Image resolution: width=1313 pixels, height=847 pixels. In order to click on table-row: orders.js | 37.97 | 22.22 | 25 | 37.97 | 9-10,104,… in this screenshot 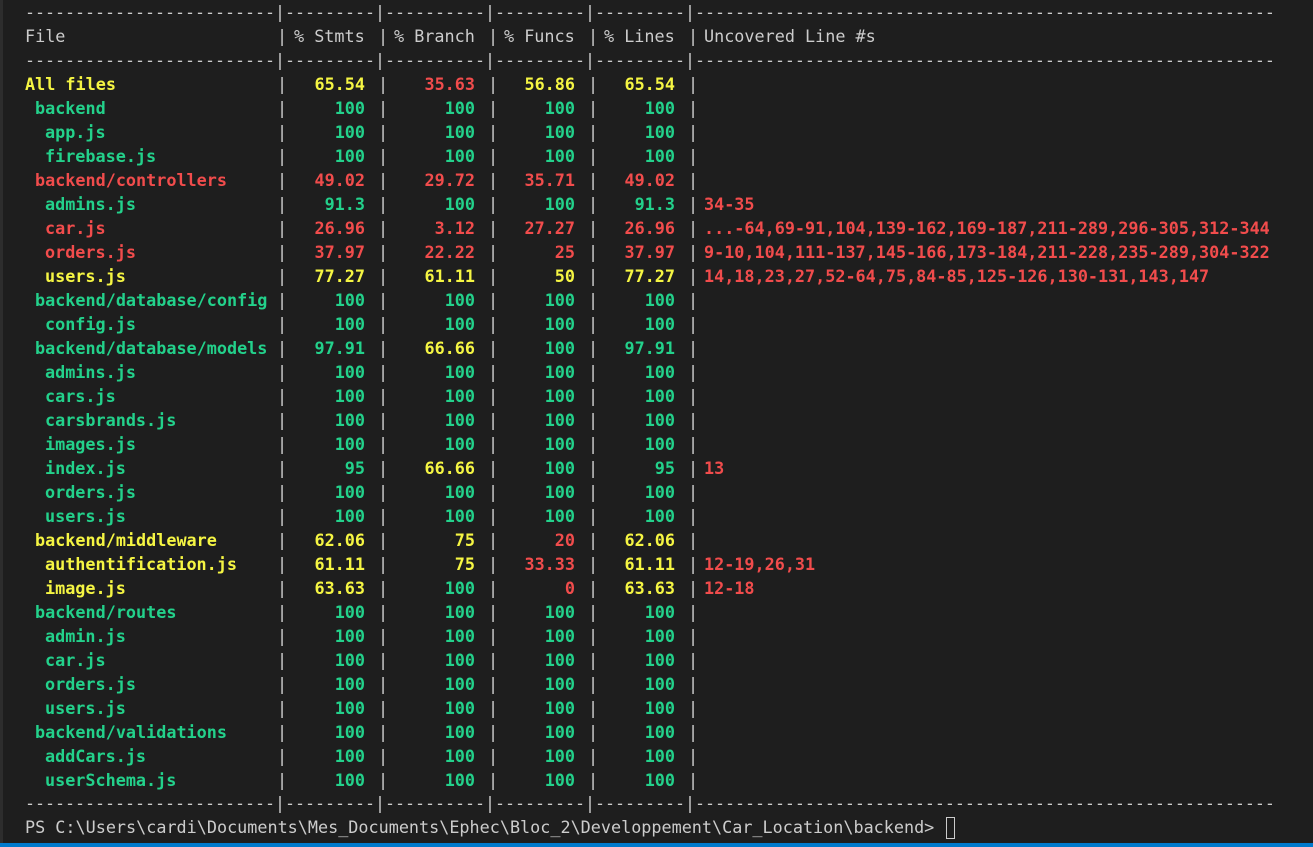, I will do `click(650, 252)`.